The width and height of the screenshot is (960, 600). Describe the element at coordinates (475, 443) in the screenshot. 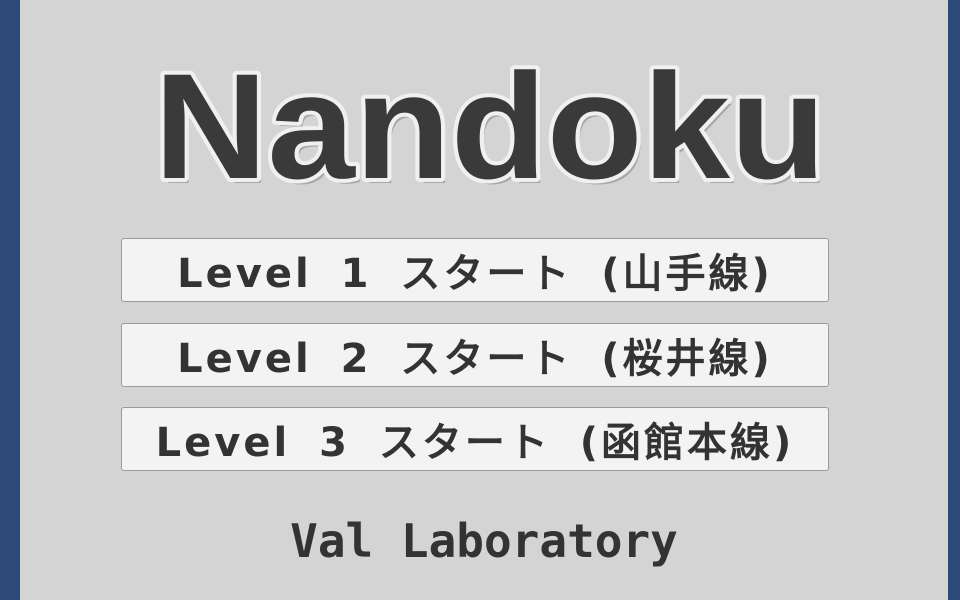

I see `level-3-label: Level 3 スタート (函館本線)` at that location.